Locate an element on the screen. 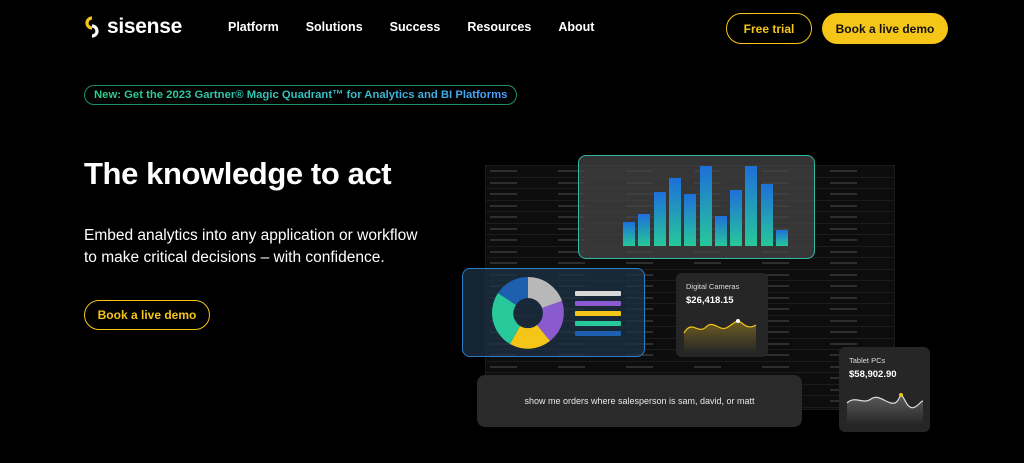 The height and width of the screenshot is (463, 1024). nav-solutions: Solutions is located at coordinates (334, 27).